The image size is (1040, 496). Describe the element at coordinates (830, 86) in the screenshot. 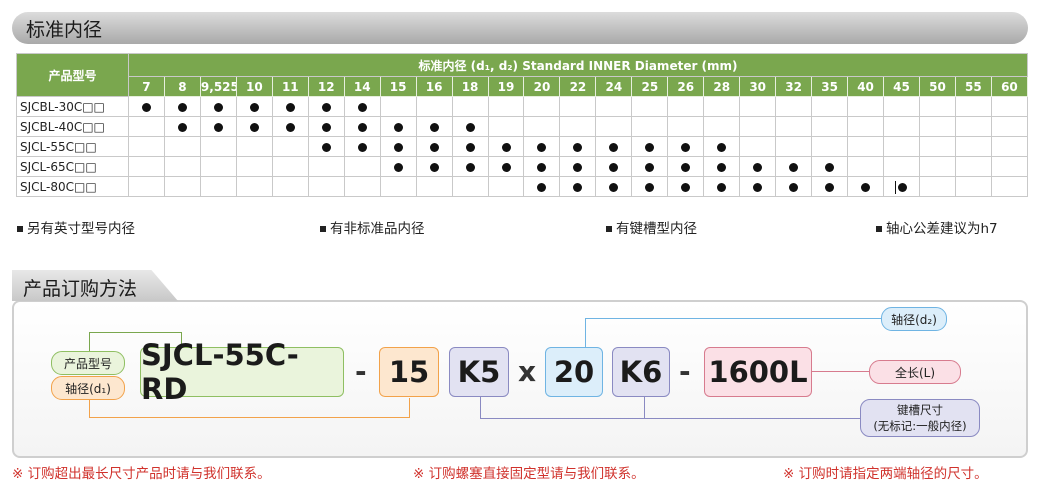

I see `size-header: 35` at that location.